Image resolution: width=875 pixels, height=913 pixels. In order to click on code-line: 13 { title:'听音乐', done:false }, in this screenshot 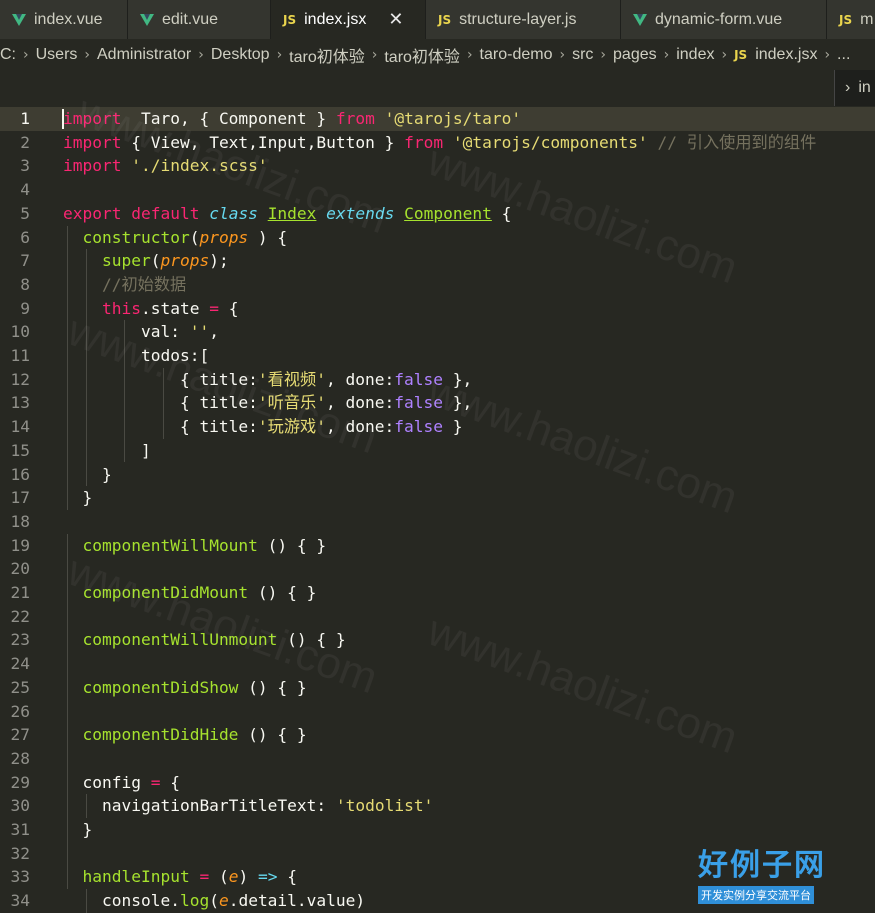, I will do `click(437, 403)`.